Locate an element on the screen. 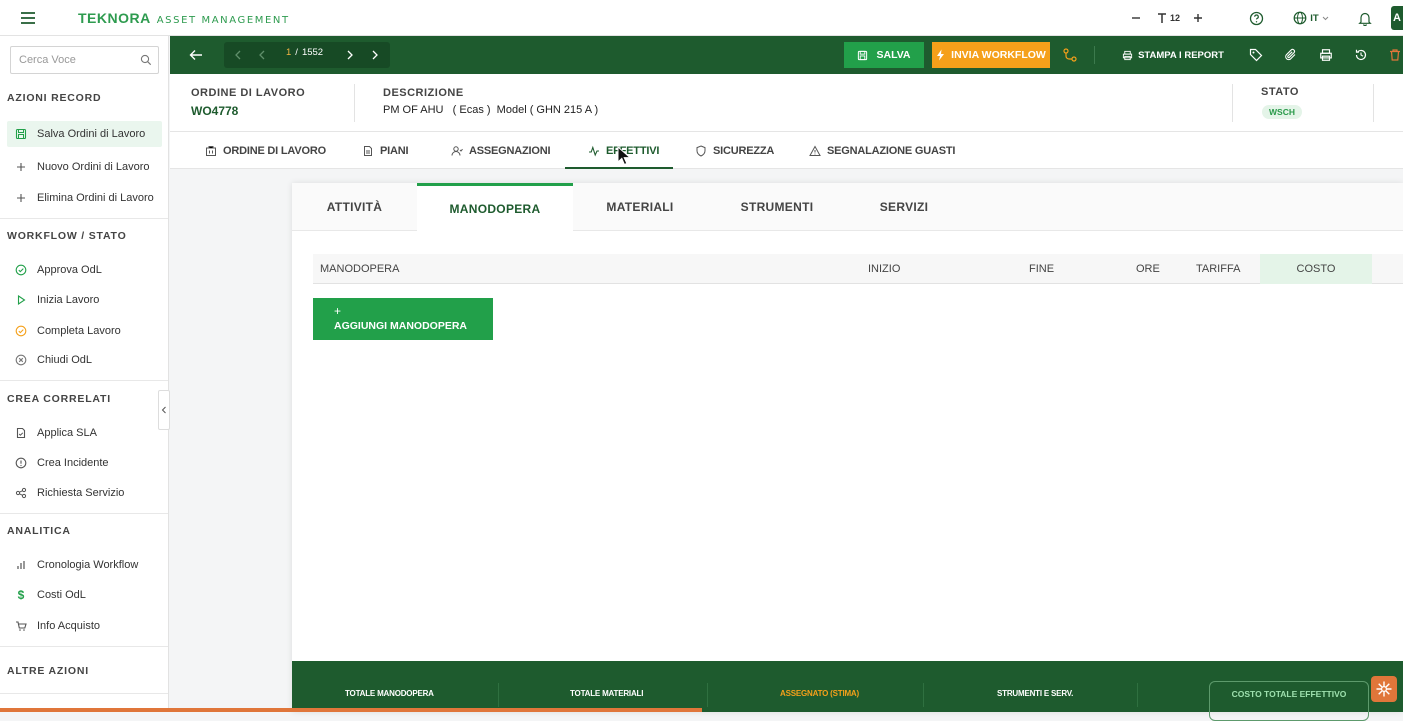  back-arrow-icon is located at coordinates (196, 55).